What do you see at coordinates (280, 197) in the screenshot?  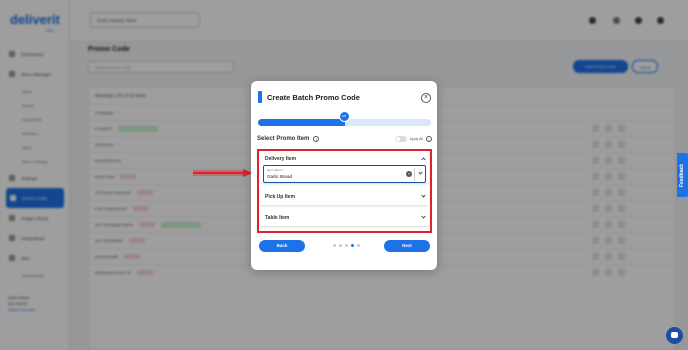 I see `accordion-title: Pick Up Item` at bounding box center [280, 197].